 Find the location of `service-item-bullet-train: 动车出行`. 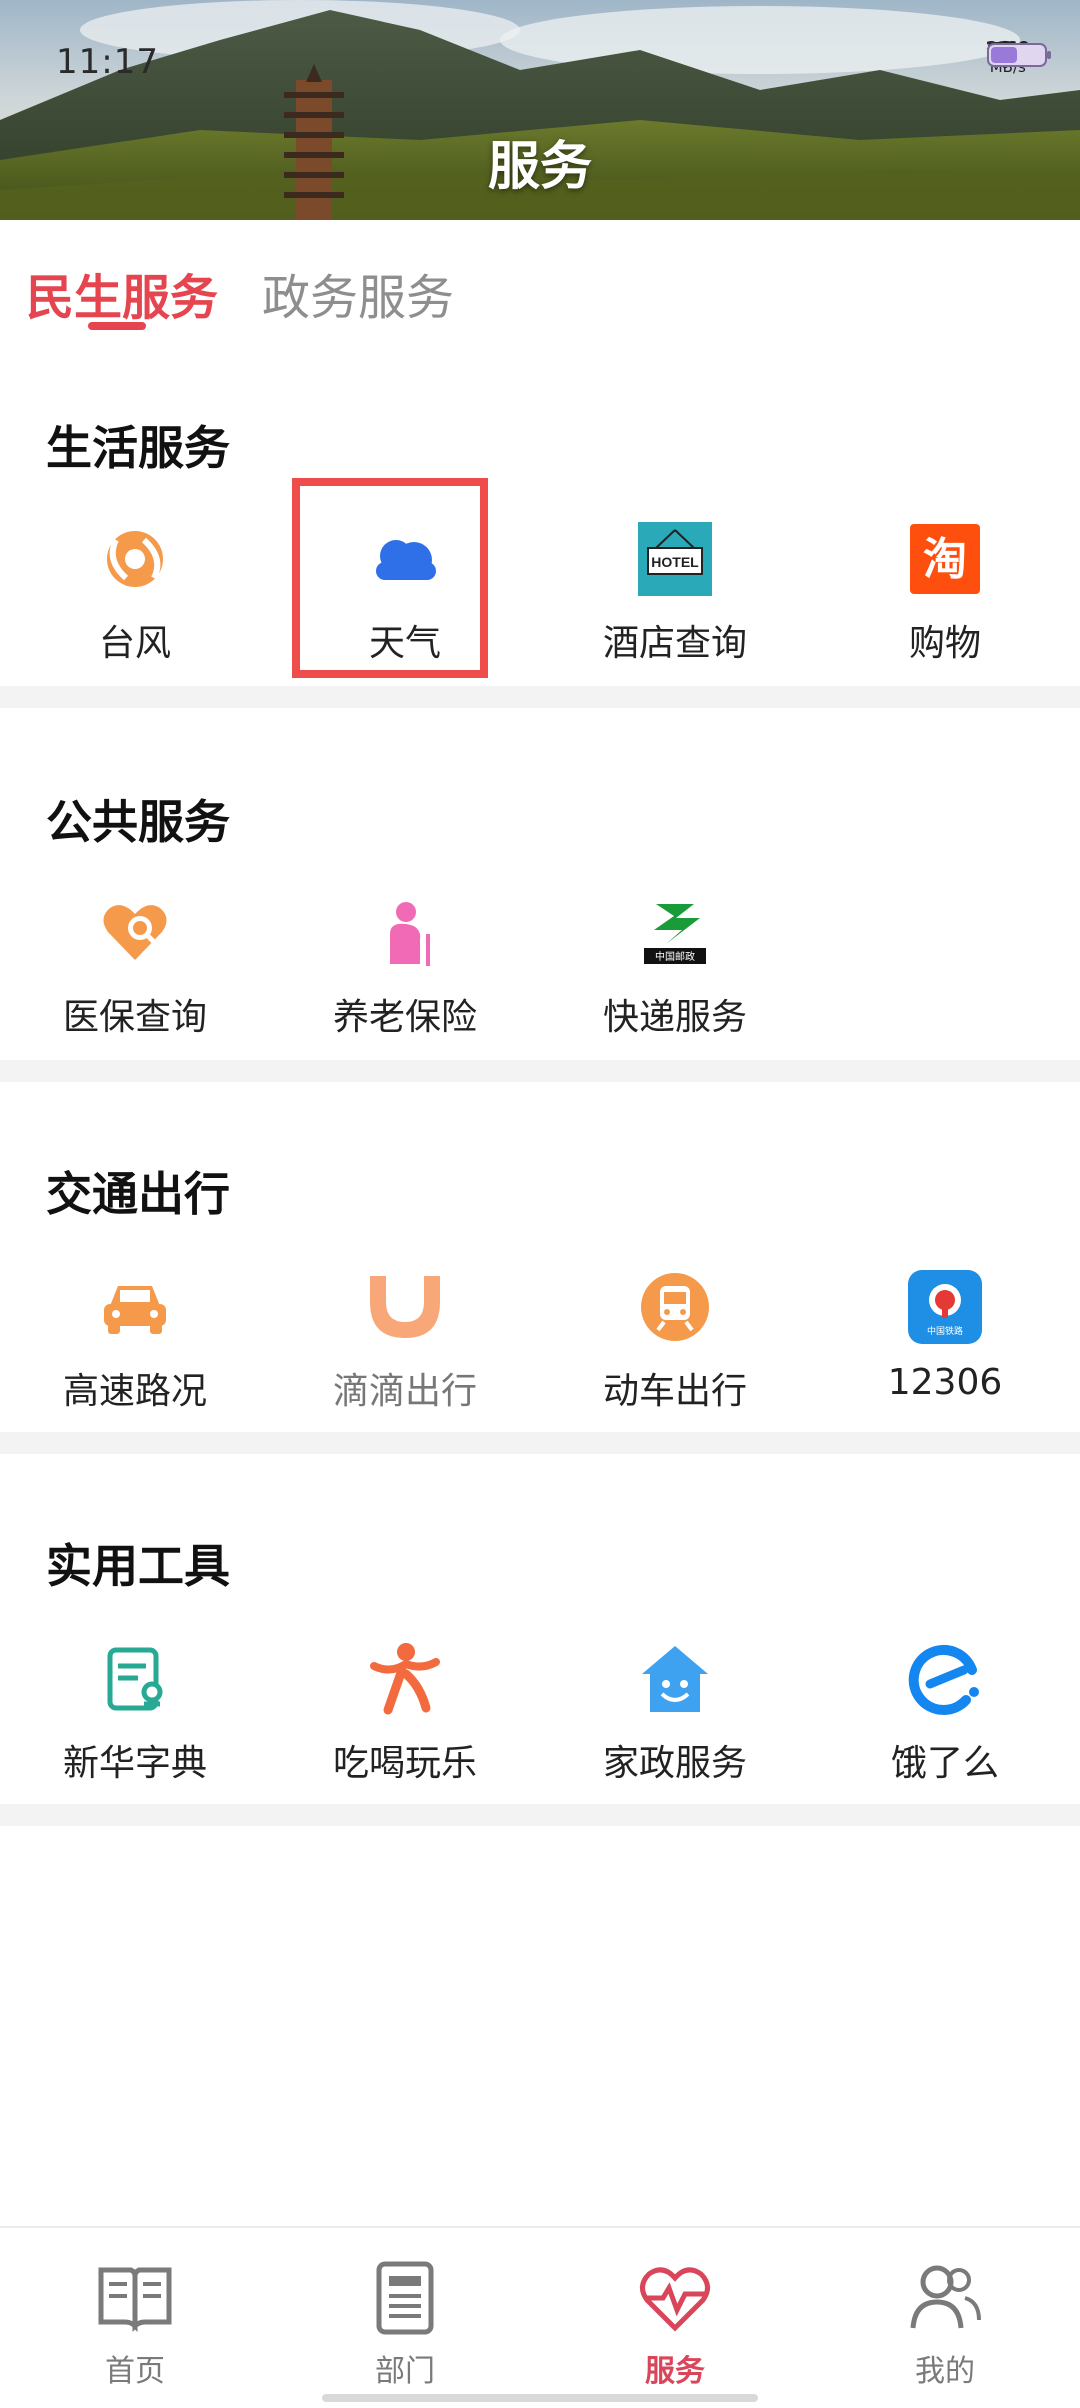

service-item-bullet-train: 动车出行 is located at coordinates (675, 1343).